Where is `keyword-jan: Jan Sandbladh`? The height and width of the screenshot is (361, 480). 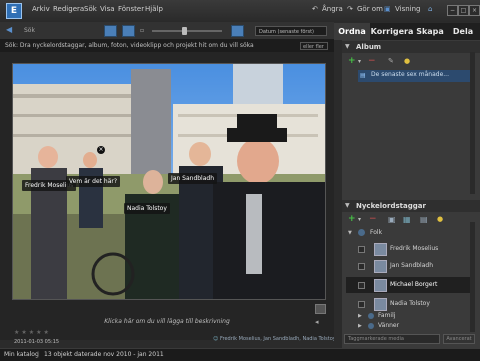
keyword-jan: Jan Sandbladh is located at coordinates (409, 266).